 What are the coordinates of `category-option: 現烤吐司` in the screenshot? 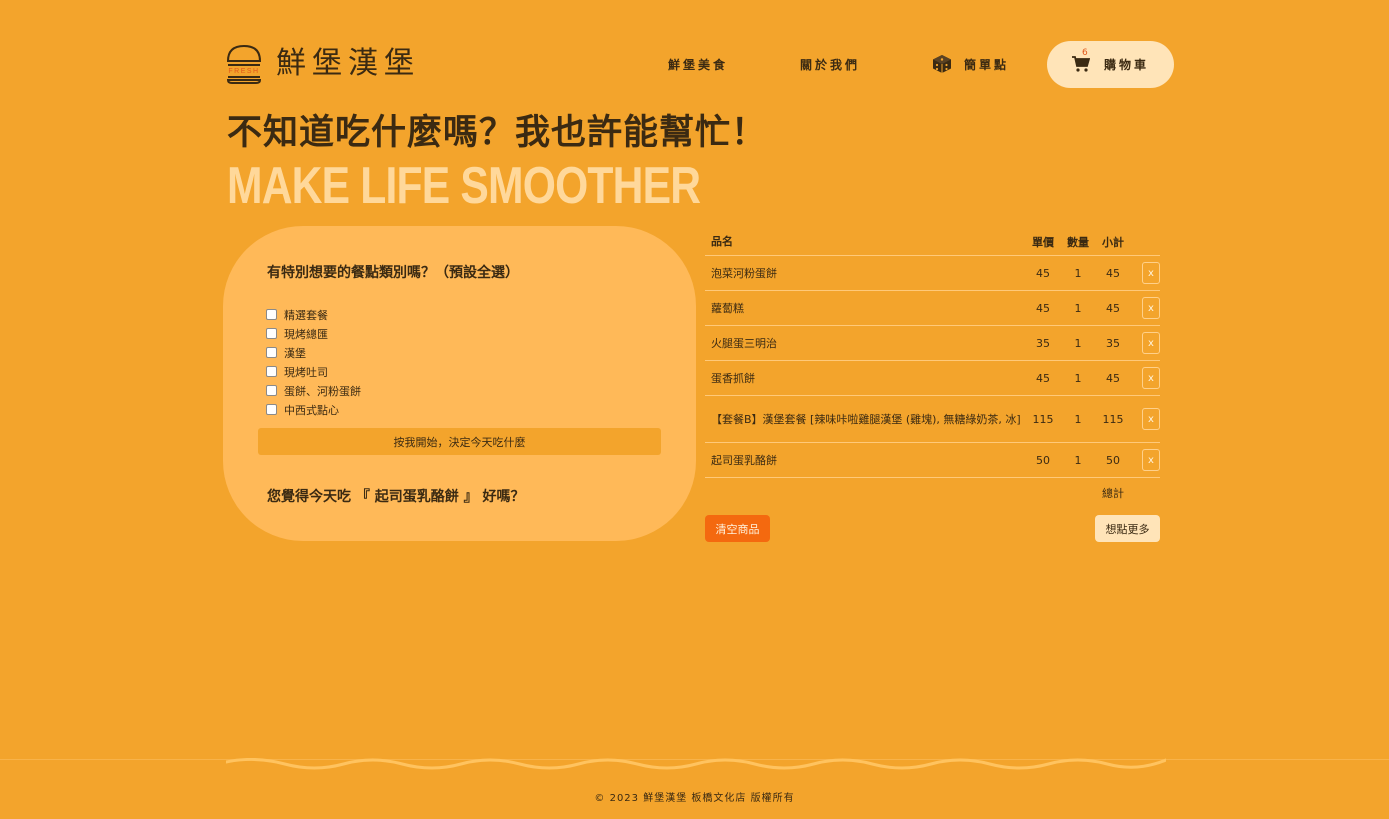 It's located at (313, 371).